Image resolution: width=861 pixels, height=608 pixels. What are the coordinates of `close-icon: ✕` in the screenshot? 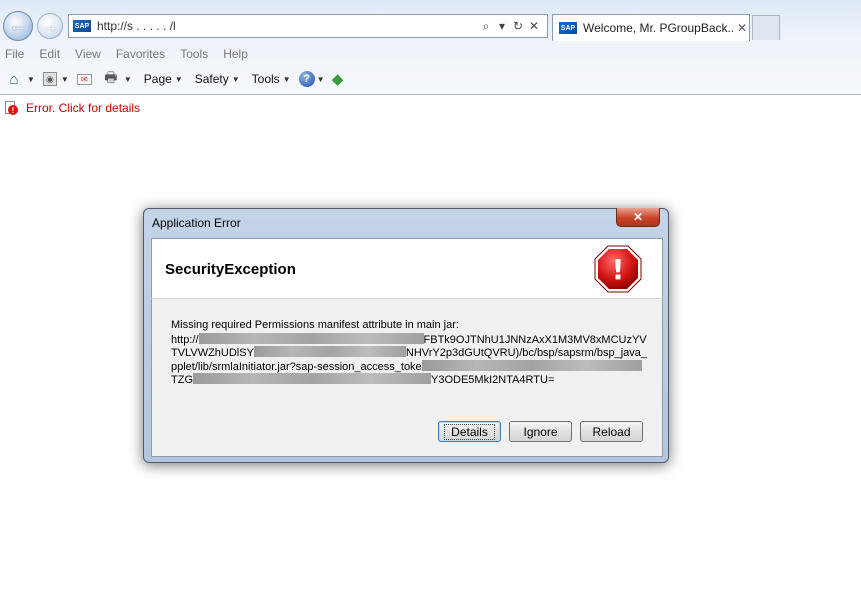 It's located at (638, 217).